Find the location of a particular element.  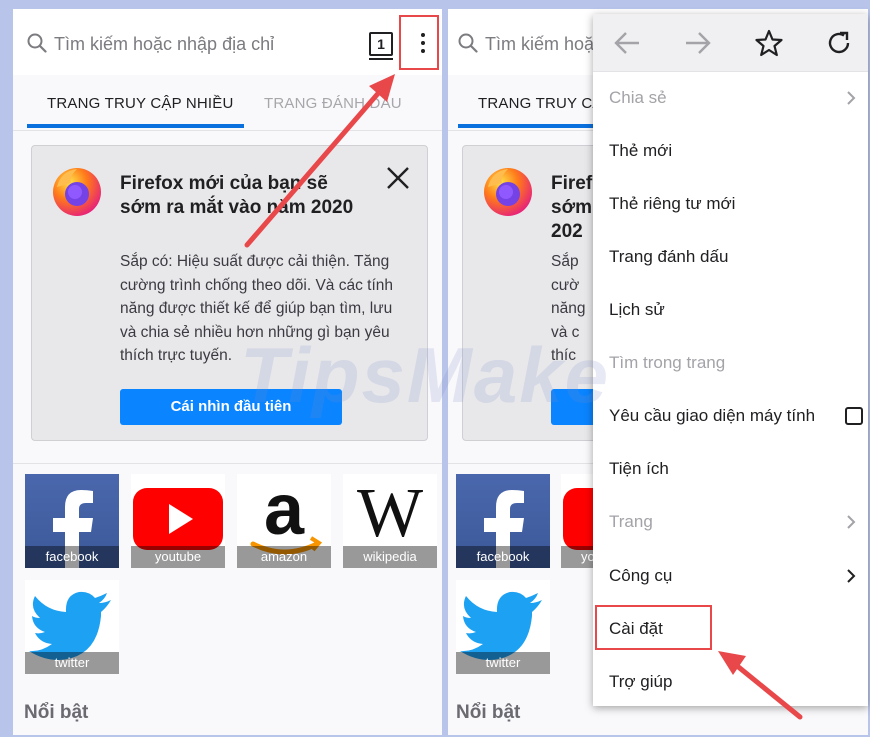

menu-item-help: Trợ giúp is located at coordinates (640, 682).